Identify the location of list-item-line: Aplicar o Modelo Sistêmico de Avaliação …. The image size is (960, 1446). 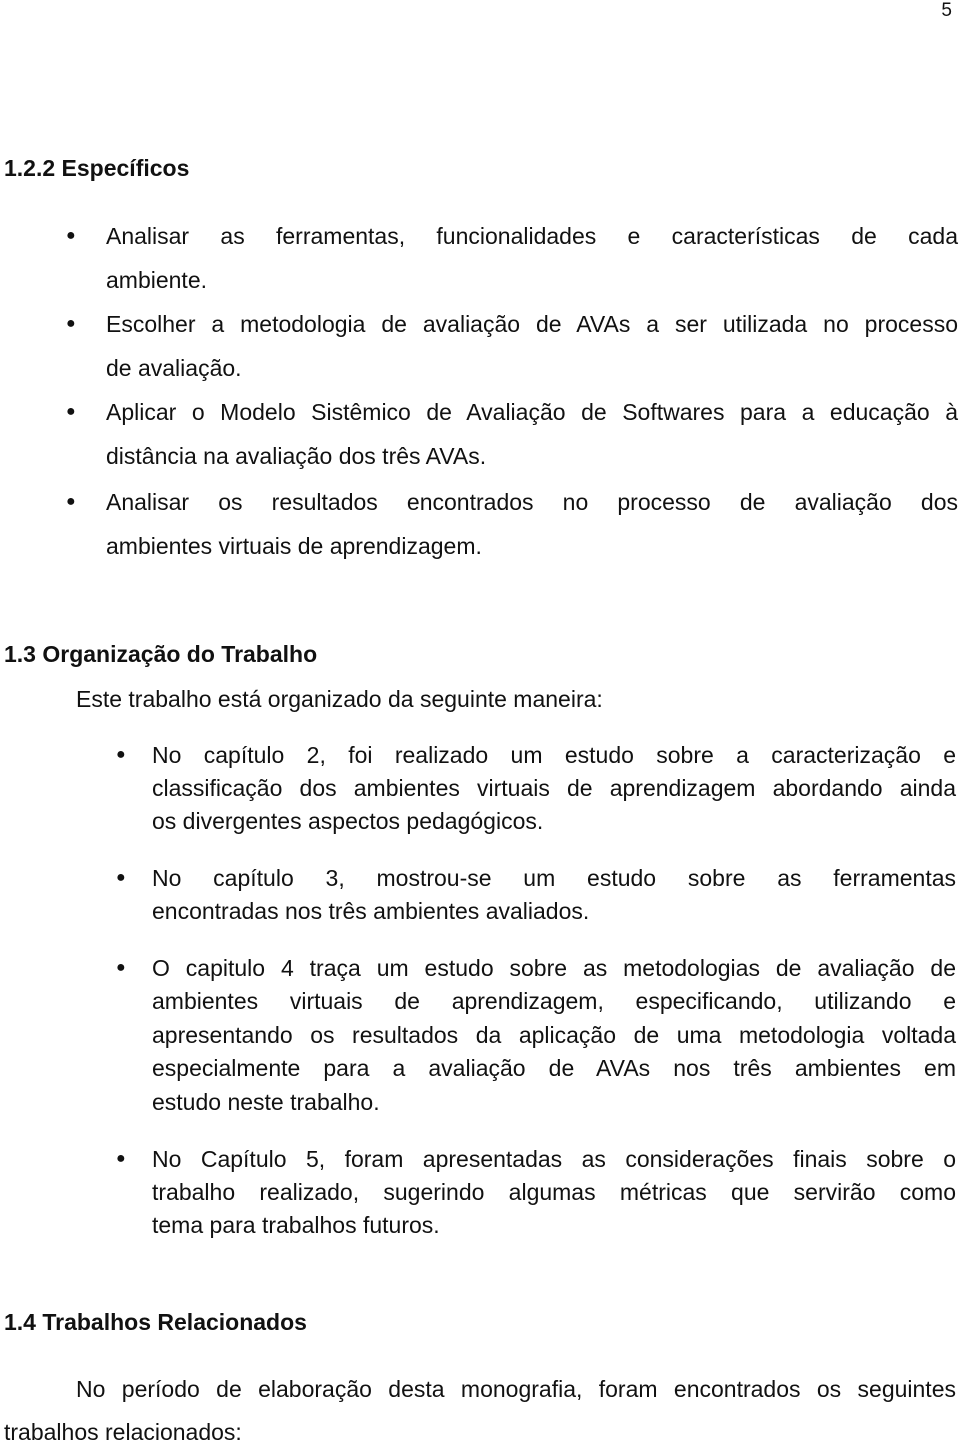
(532, 412).